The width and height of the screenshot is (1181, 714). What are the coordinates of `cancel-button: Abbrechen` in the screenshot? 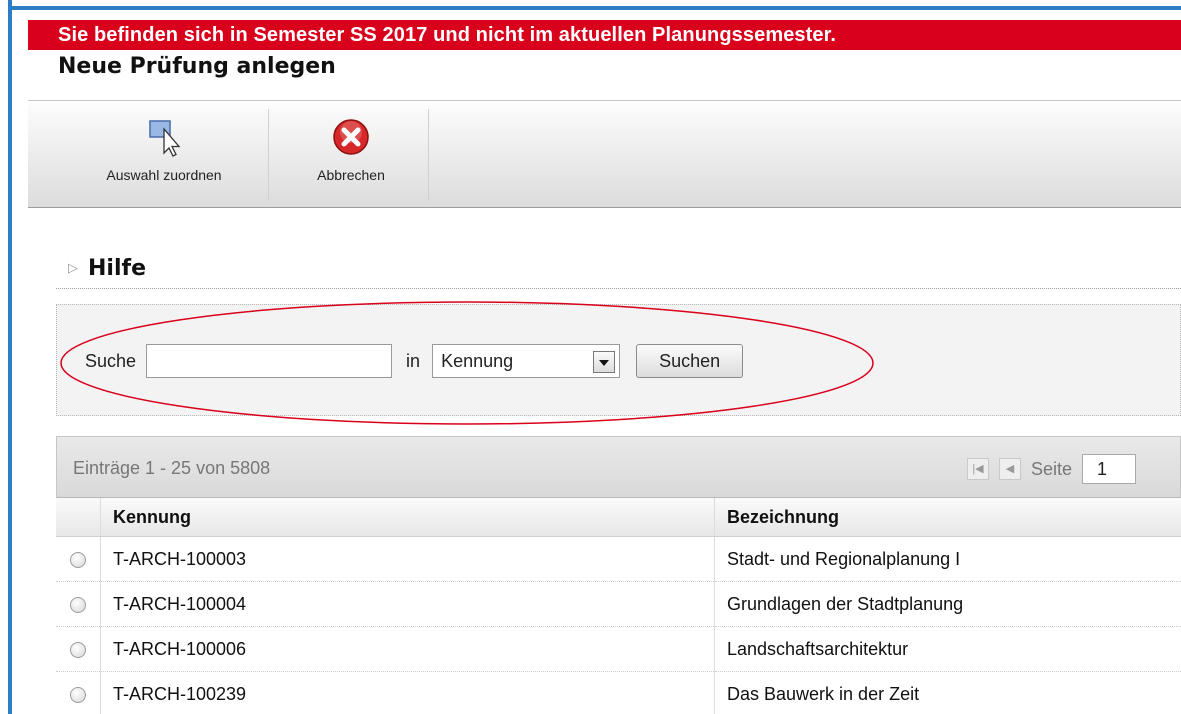 It's located at (351, 157).